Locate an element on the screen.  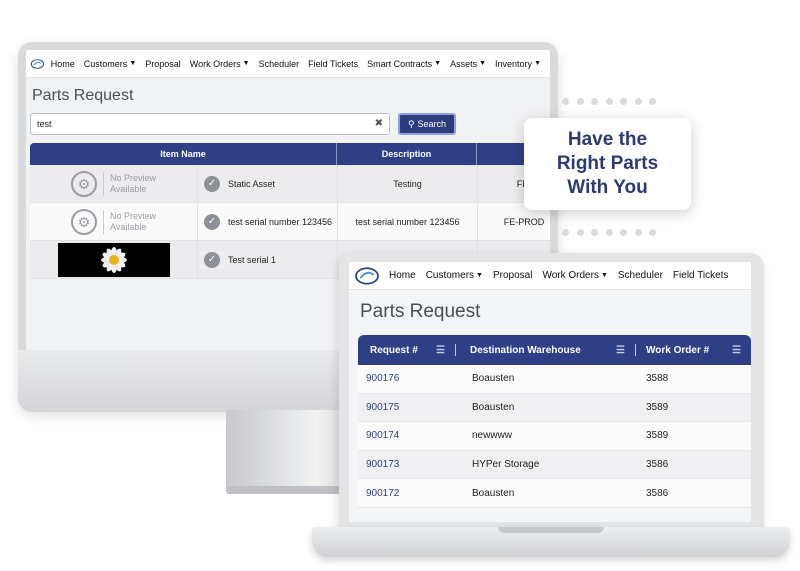
column-header-destination-warehouse: Destination Warehouse ☰ is located at coordinates (554, 350).